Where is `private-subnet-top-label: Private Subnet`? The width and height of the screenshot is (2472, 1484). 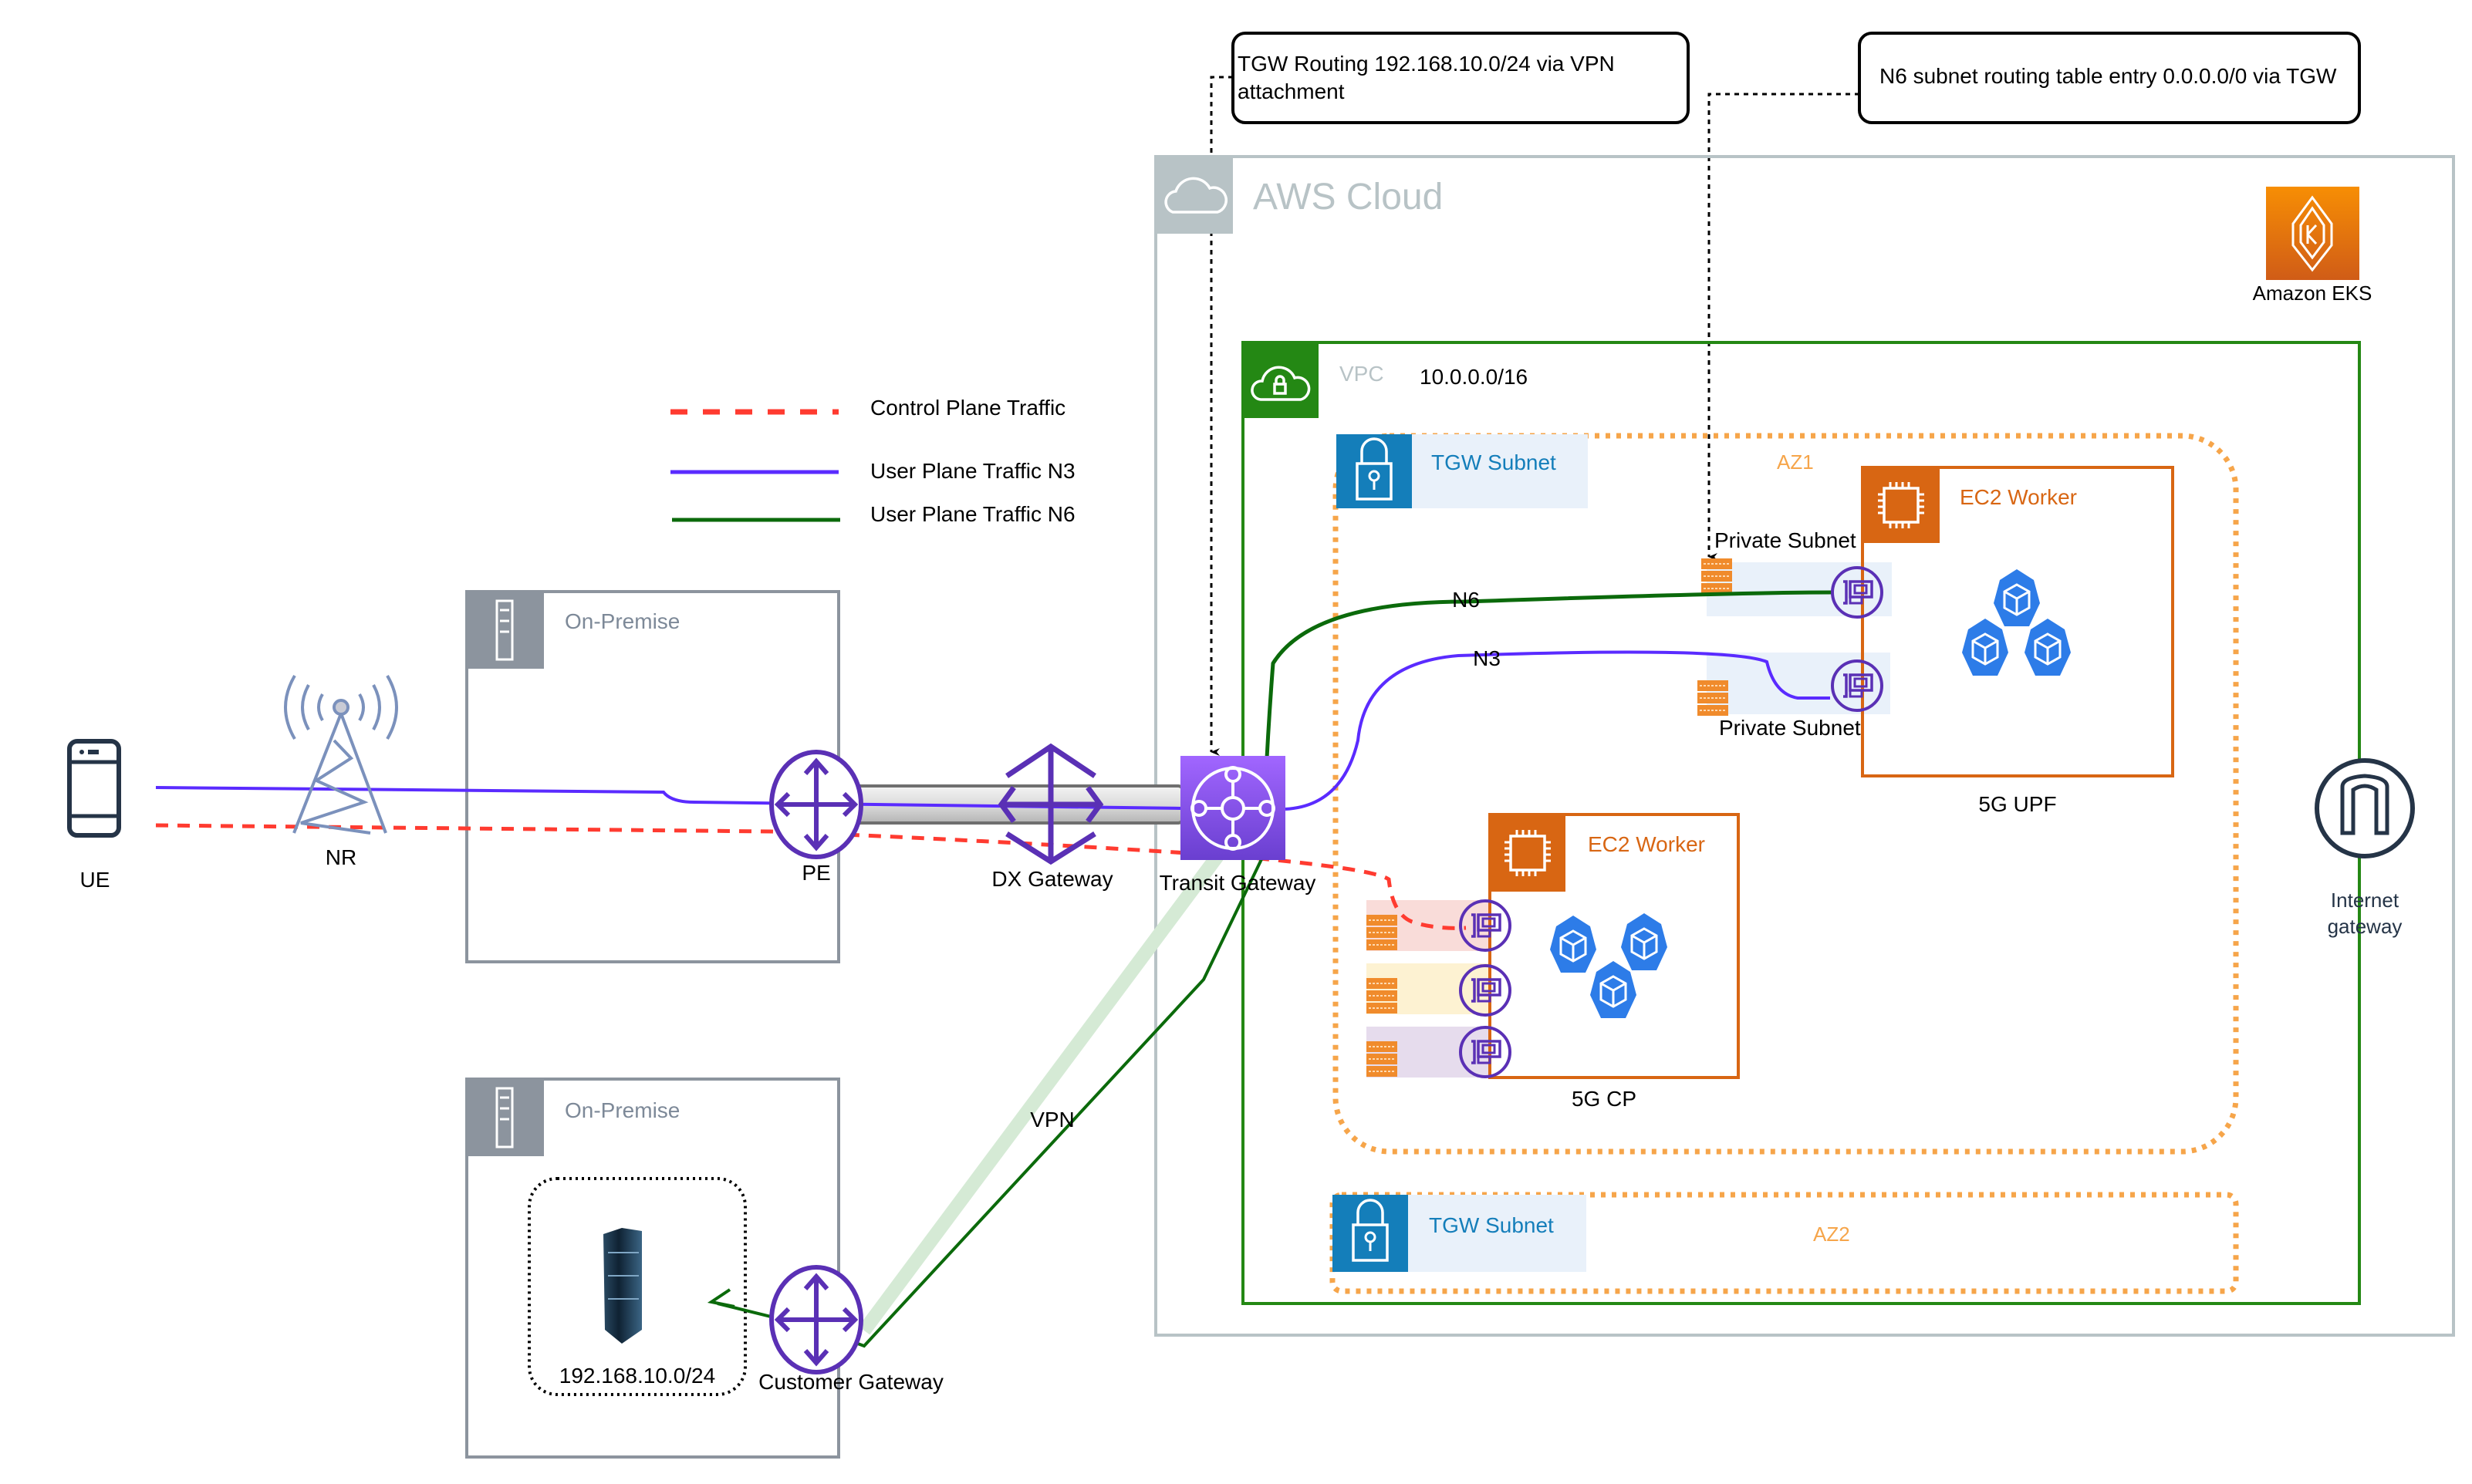 private-subnet-top-label: Private Subnet is located at coordinates (1785, 540).